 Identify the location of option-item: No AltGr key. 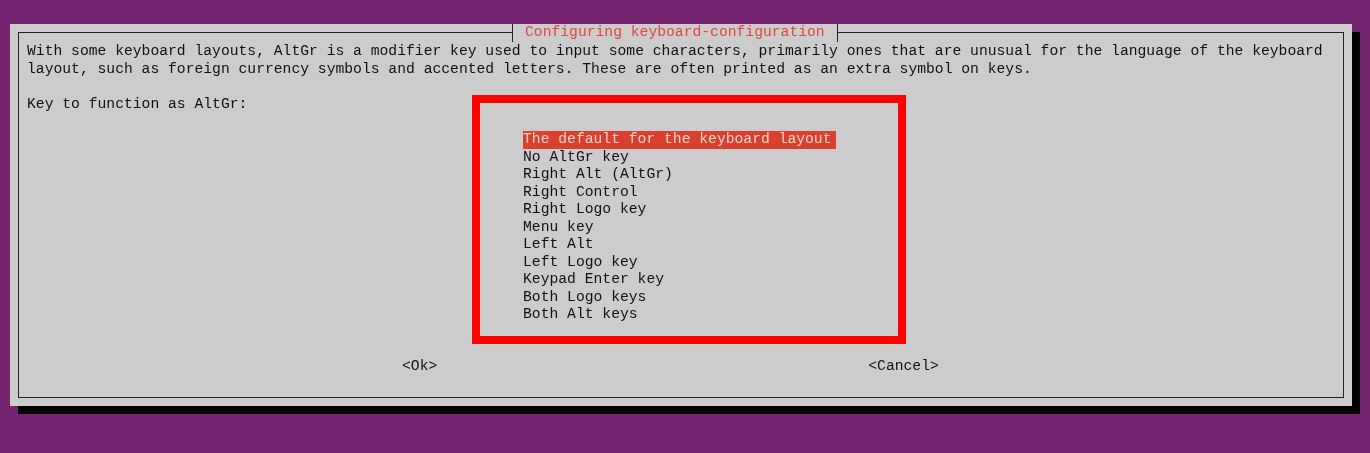
(578, 157).